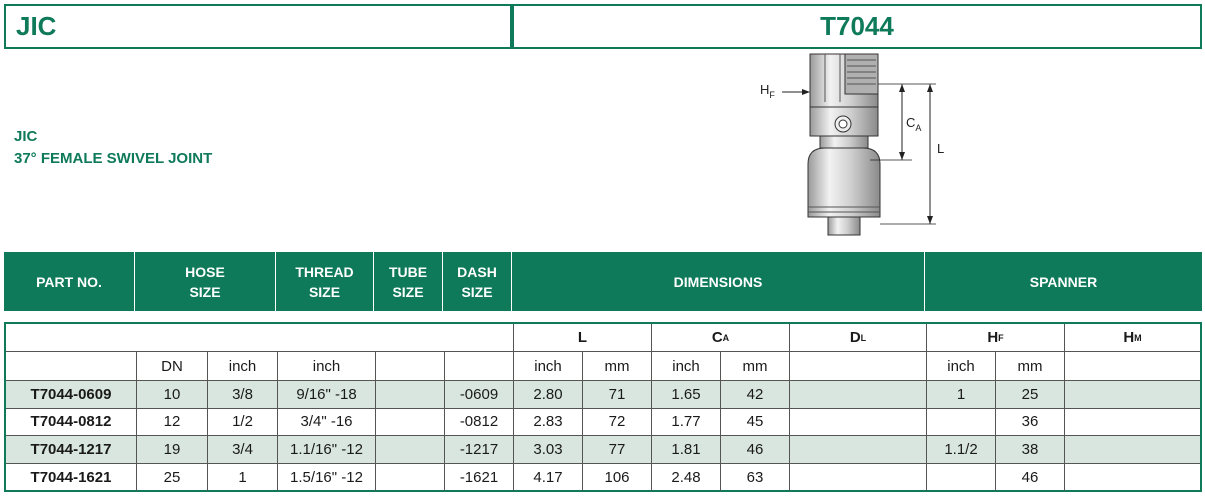  I want to click on cell-part: T7044-1621, so click(71, 477).